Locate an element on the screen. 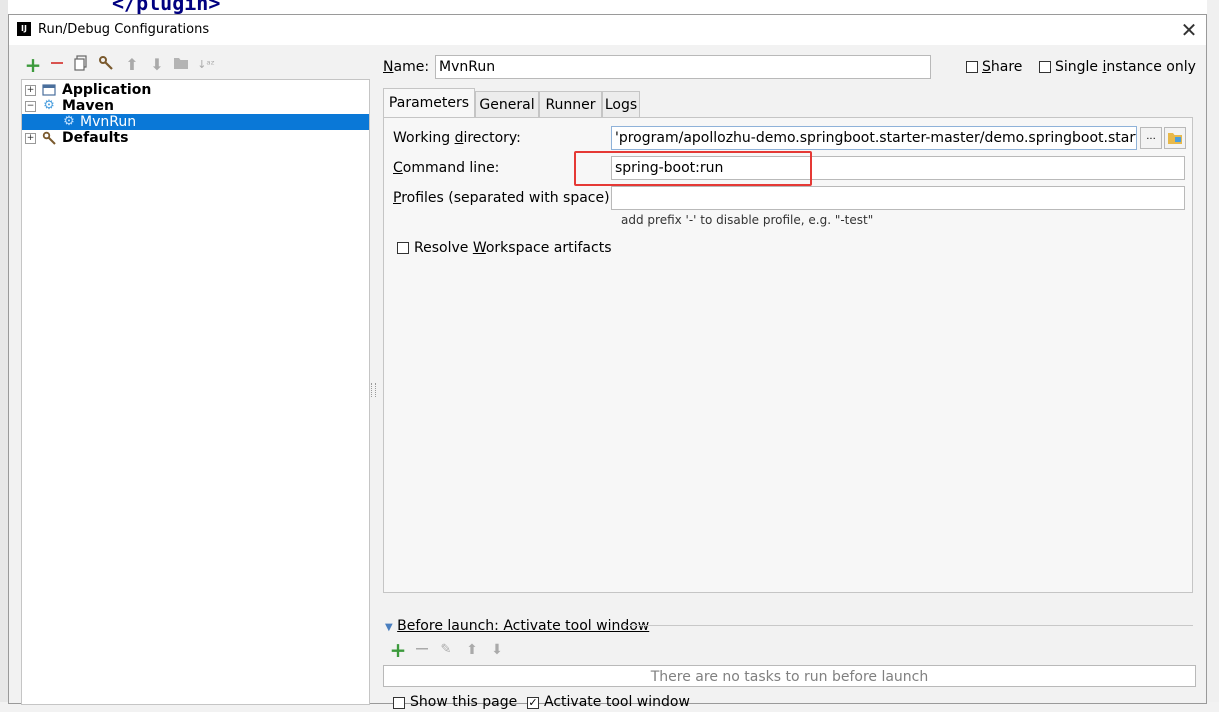  maven-gear-icon: ⚙ is located at coordinates (49, 105).